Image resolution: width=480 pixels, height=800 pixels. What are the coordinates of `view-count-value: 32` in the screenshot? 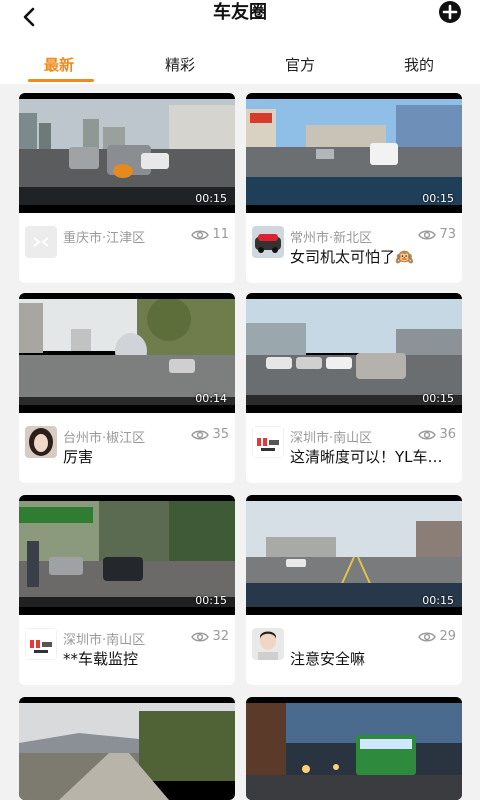 It's located at (220, 636).